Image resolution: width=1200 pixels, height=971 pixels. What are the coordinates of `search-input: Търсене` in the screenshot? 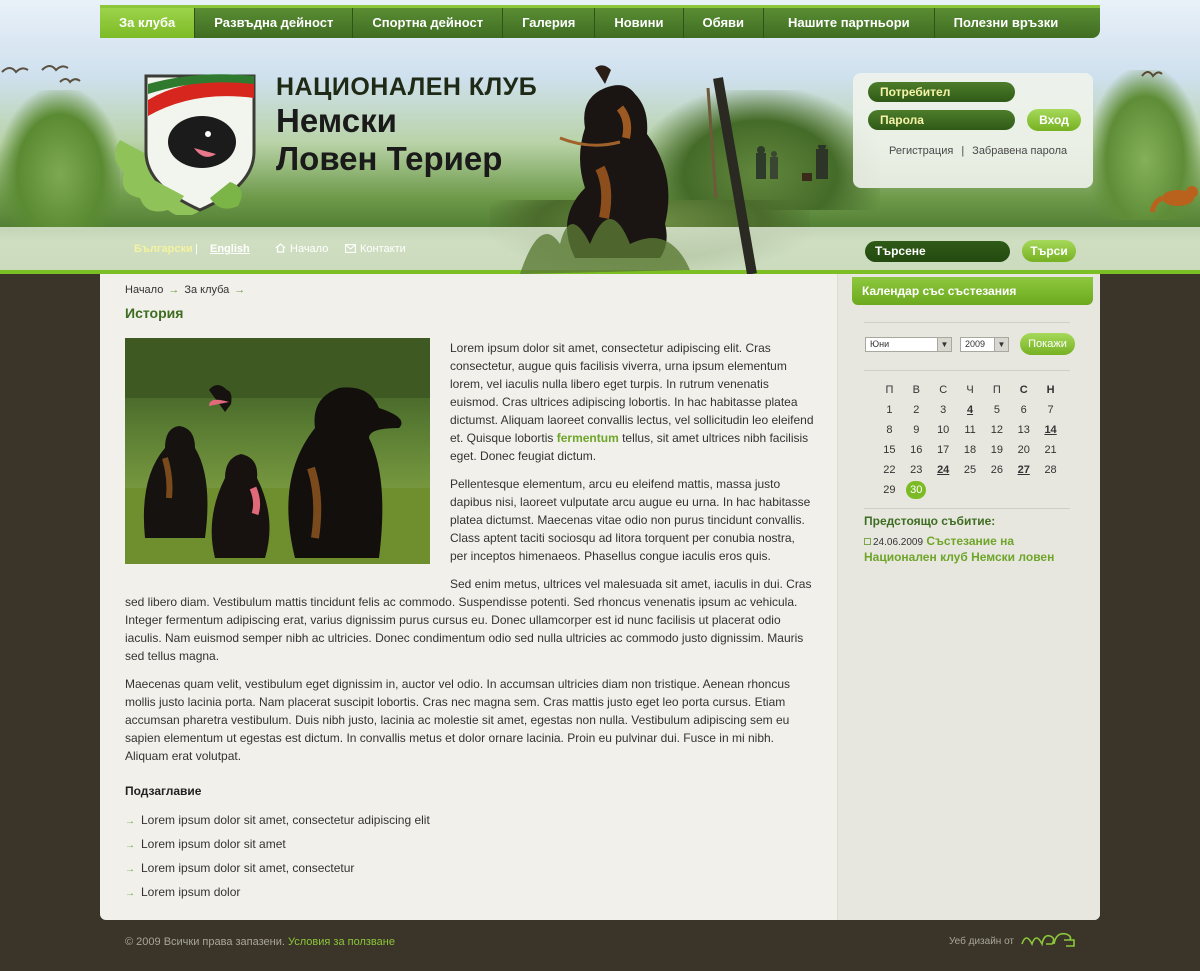 It's located at (937, 251).